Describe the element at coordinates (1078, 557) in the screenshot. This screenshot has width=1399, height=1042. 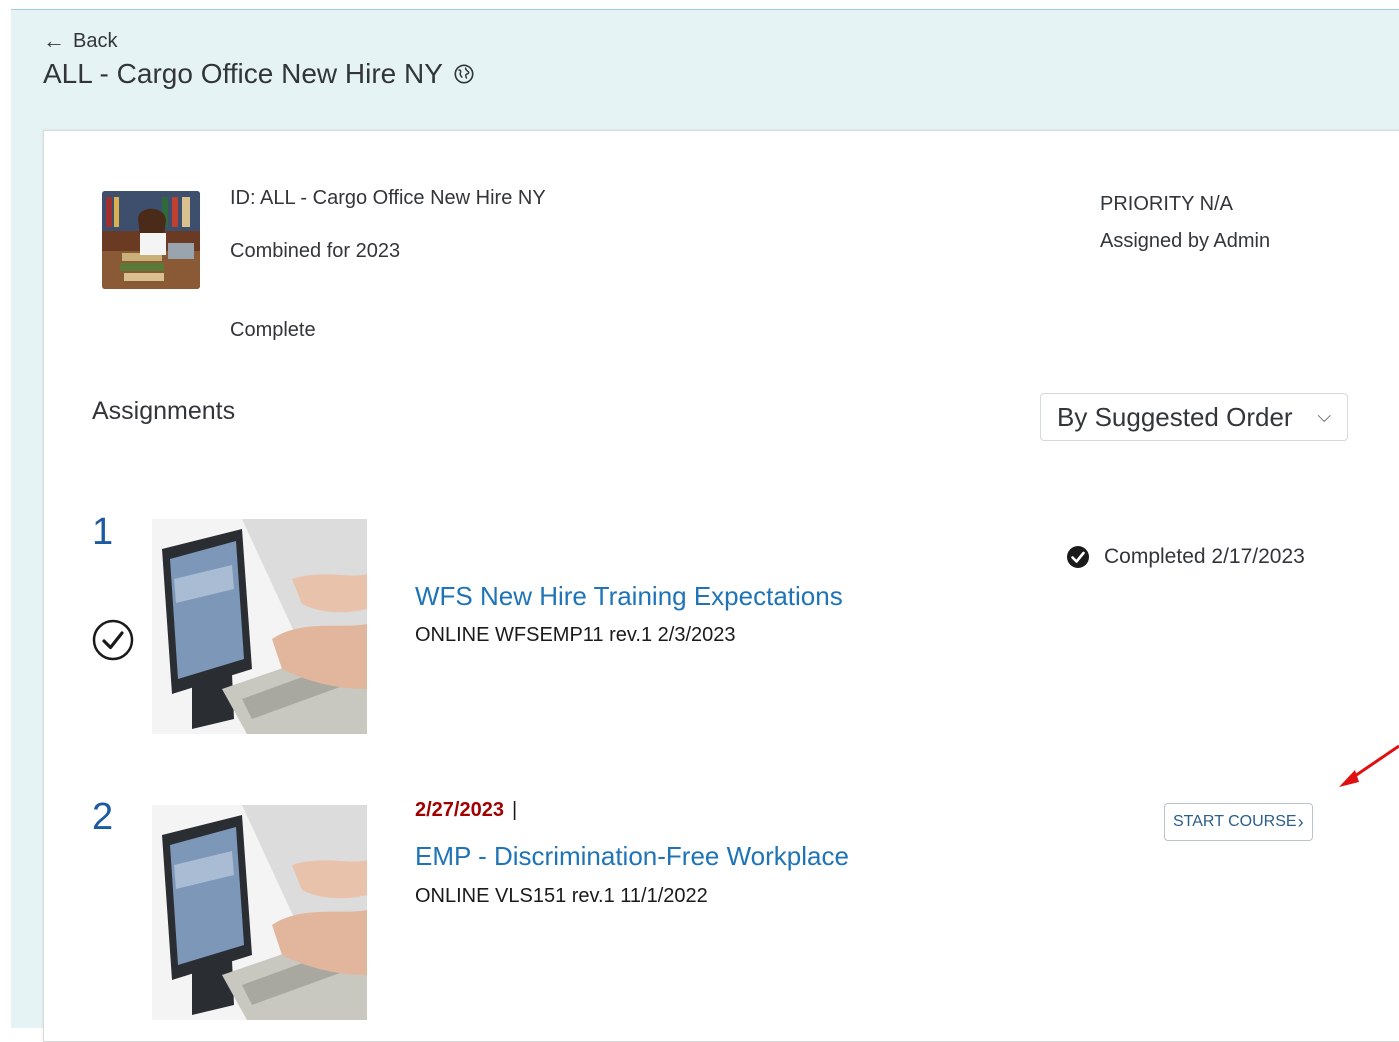
I see `checkmark-filled-icon` at that location.